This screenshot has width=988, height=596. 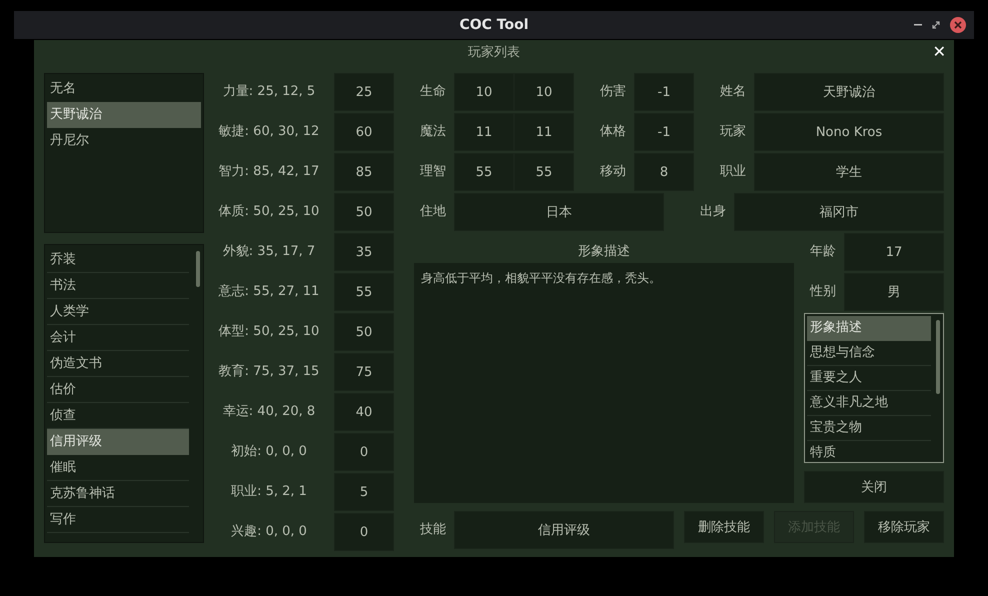 I want to click on attribute-label: 意志: 55, 27, 11, so click(x=269, y=292).